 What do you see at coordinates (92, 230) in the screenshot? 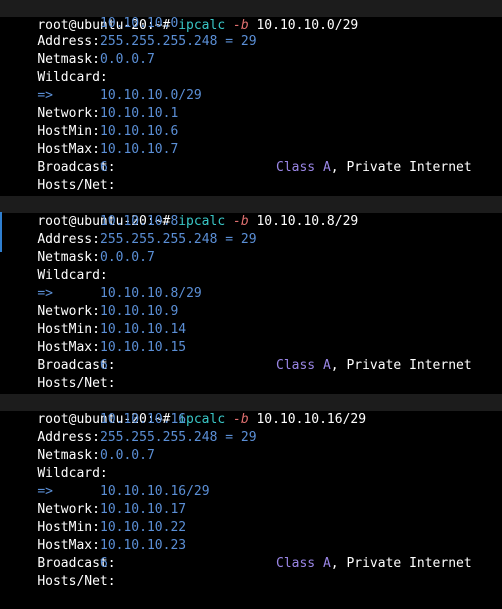
I see `address-row: Address: 10.10.10.8` at bounding box center [92, 230].